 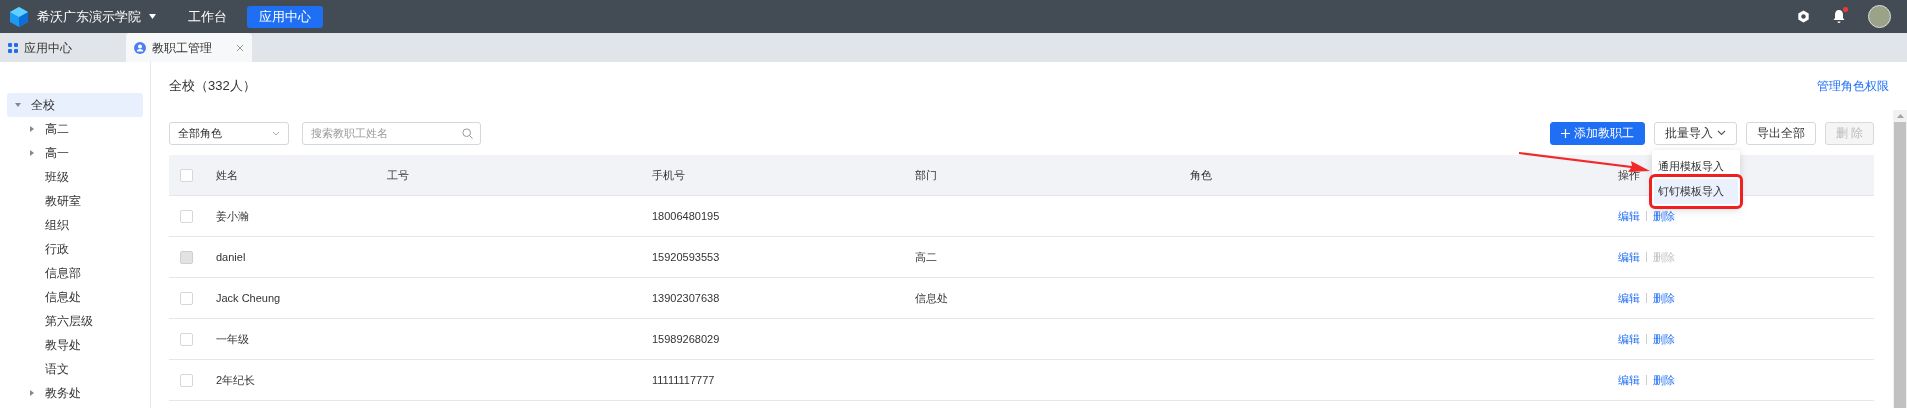 What do you see at coordinates (212, 86) in the screenshot?
I see `page-title: 全校（332人）` at bounding box center [212, 86].